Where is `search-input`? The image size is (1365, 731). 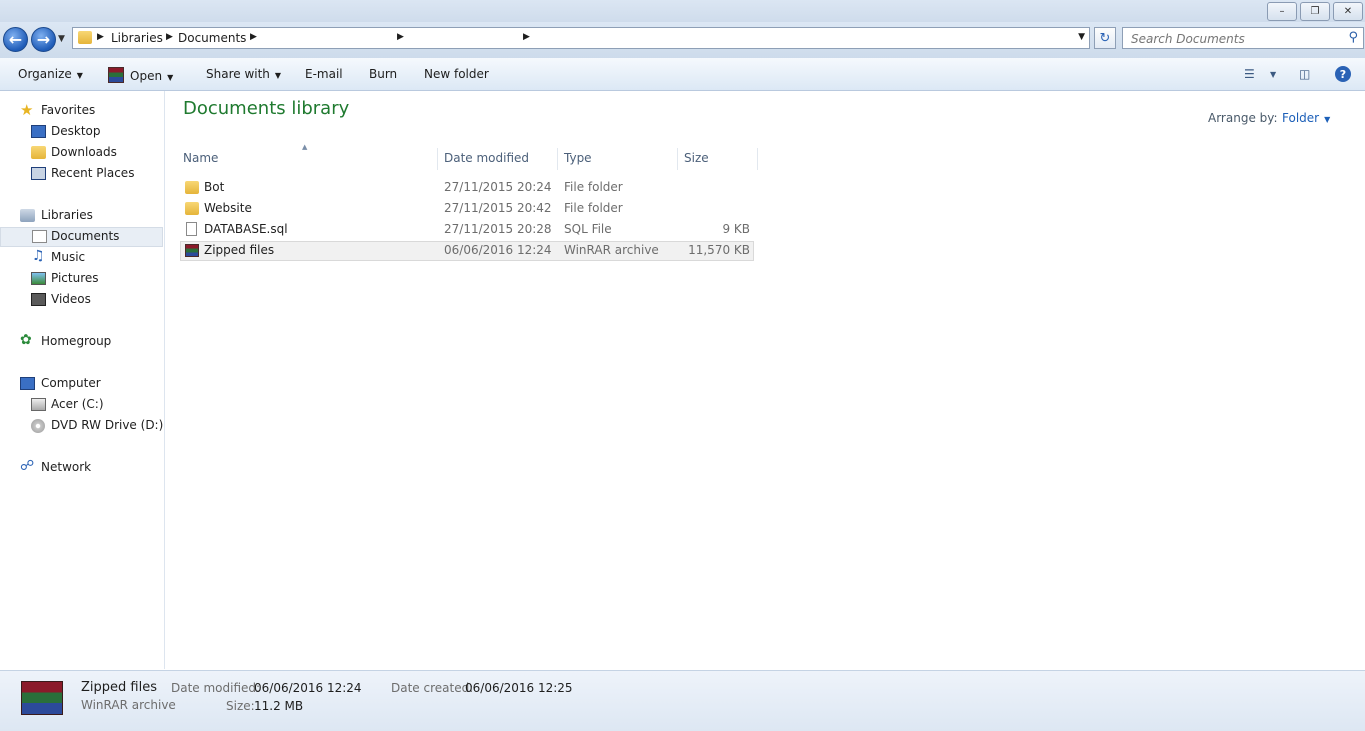 search-input is located at coordinates (1231, 39).